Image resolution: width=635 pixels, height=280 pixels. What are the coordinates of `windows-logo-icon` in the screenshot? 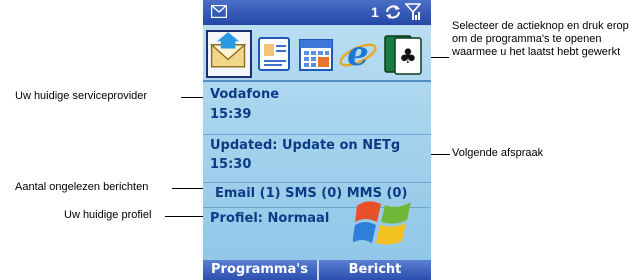 It's located at (382, 223).